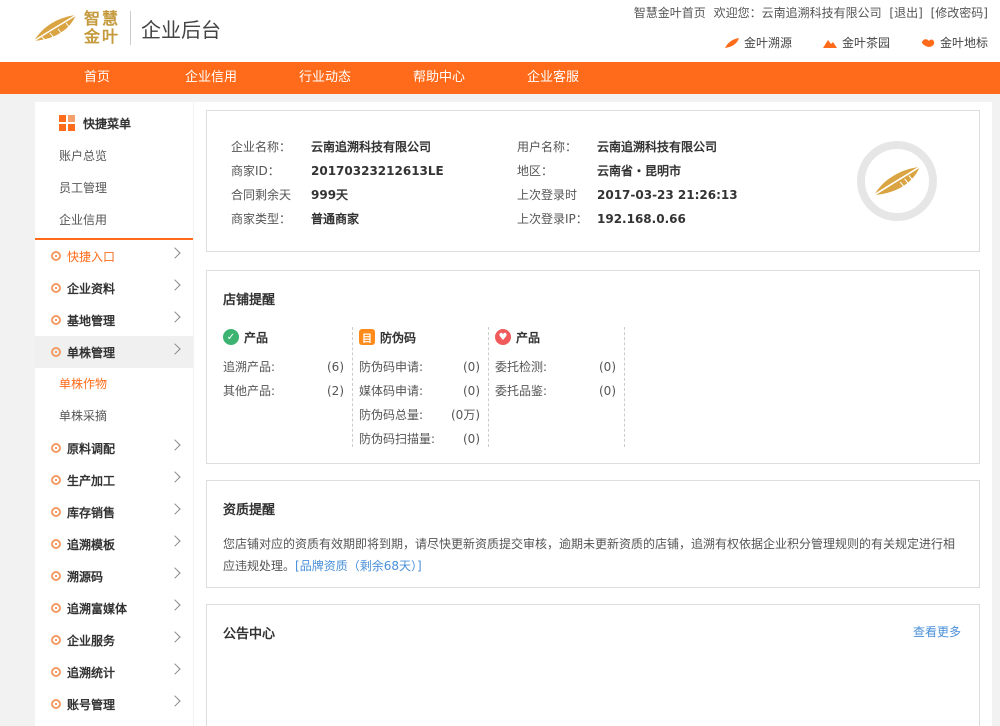  I want to click on reminder-count: (0万), so click(465, 415).